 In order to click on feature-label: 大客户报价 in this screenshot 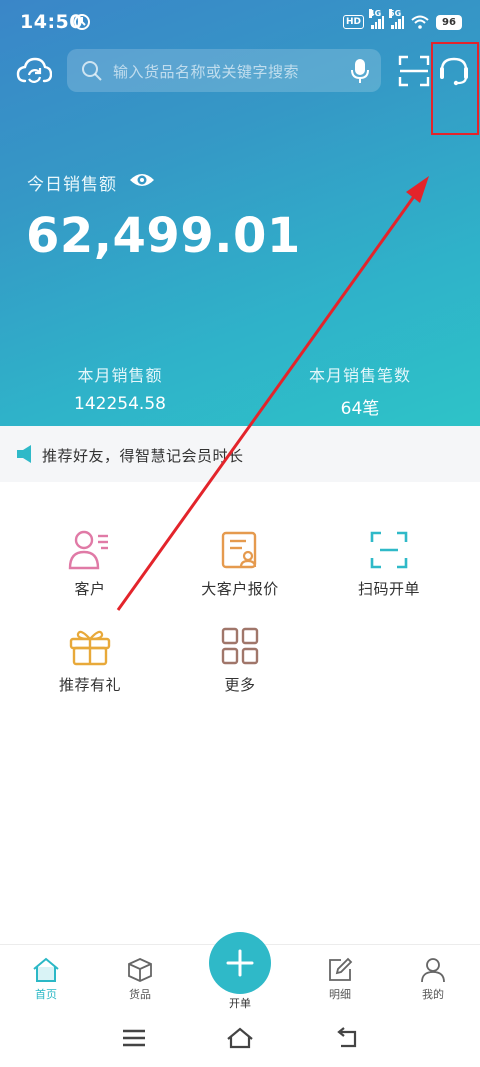, I will do `click(240, 589)`.